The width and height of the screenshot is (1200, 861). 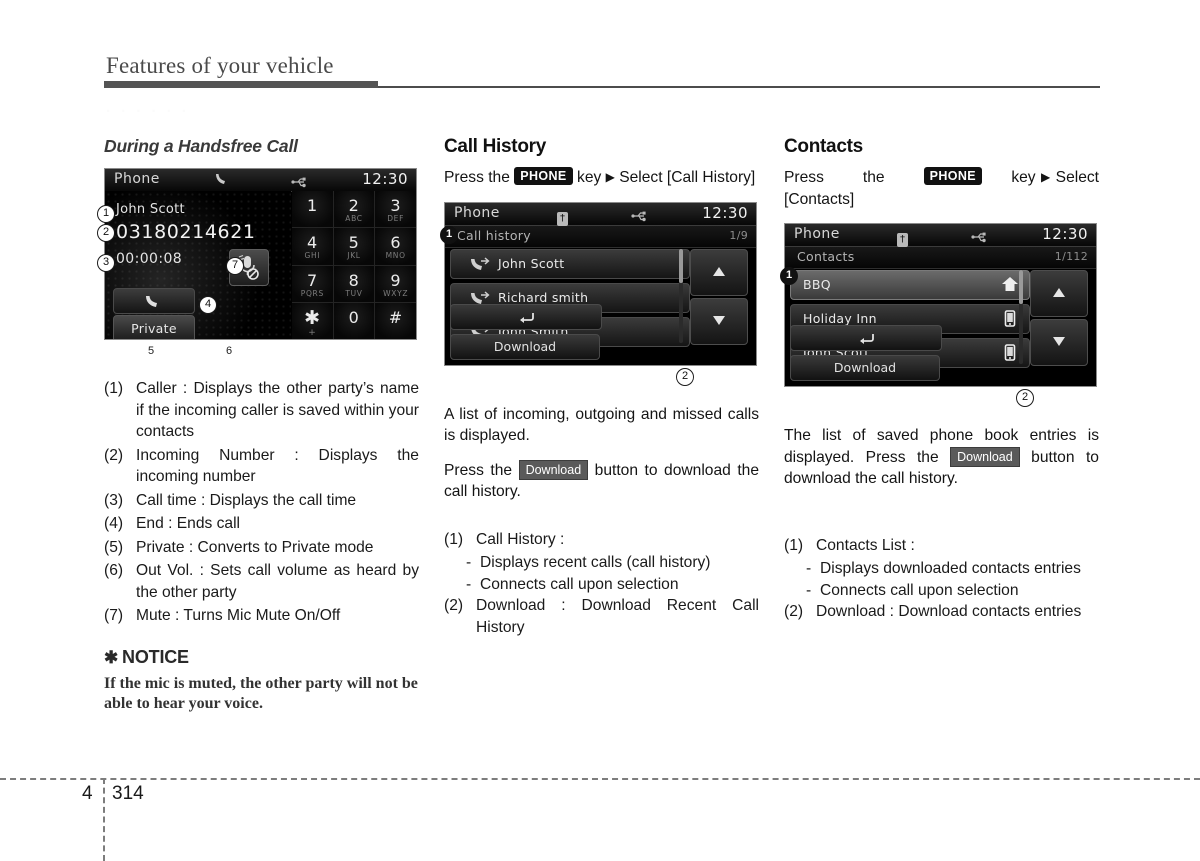 What do you see at coordinates (396, 293) in the screenshot?
I see `key-letters: WXYZ` at bounding box center [396, 293].